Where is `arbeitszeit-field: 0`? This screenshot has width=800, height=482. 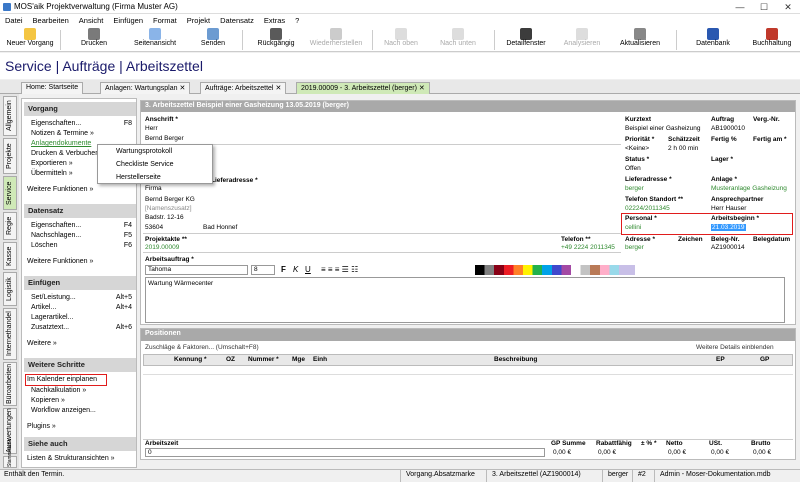 arbeitszeit-field: 0 is located at coordinates (345, 452).